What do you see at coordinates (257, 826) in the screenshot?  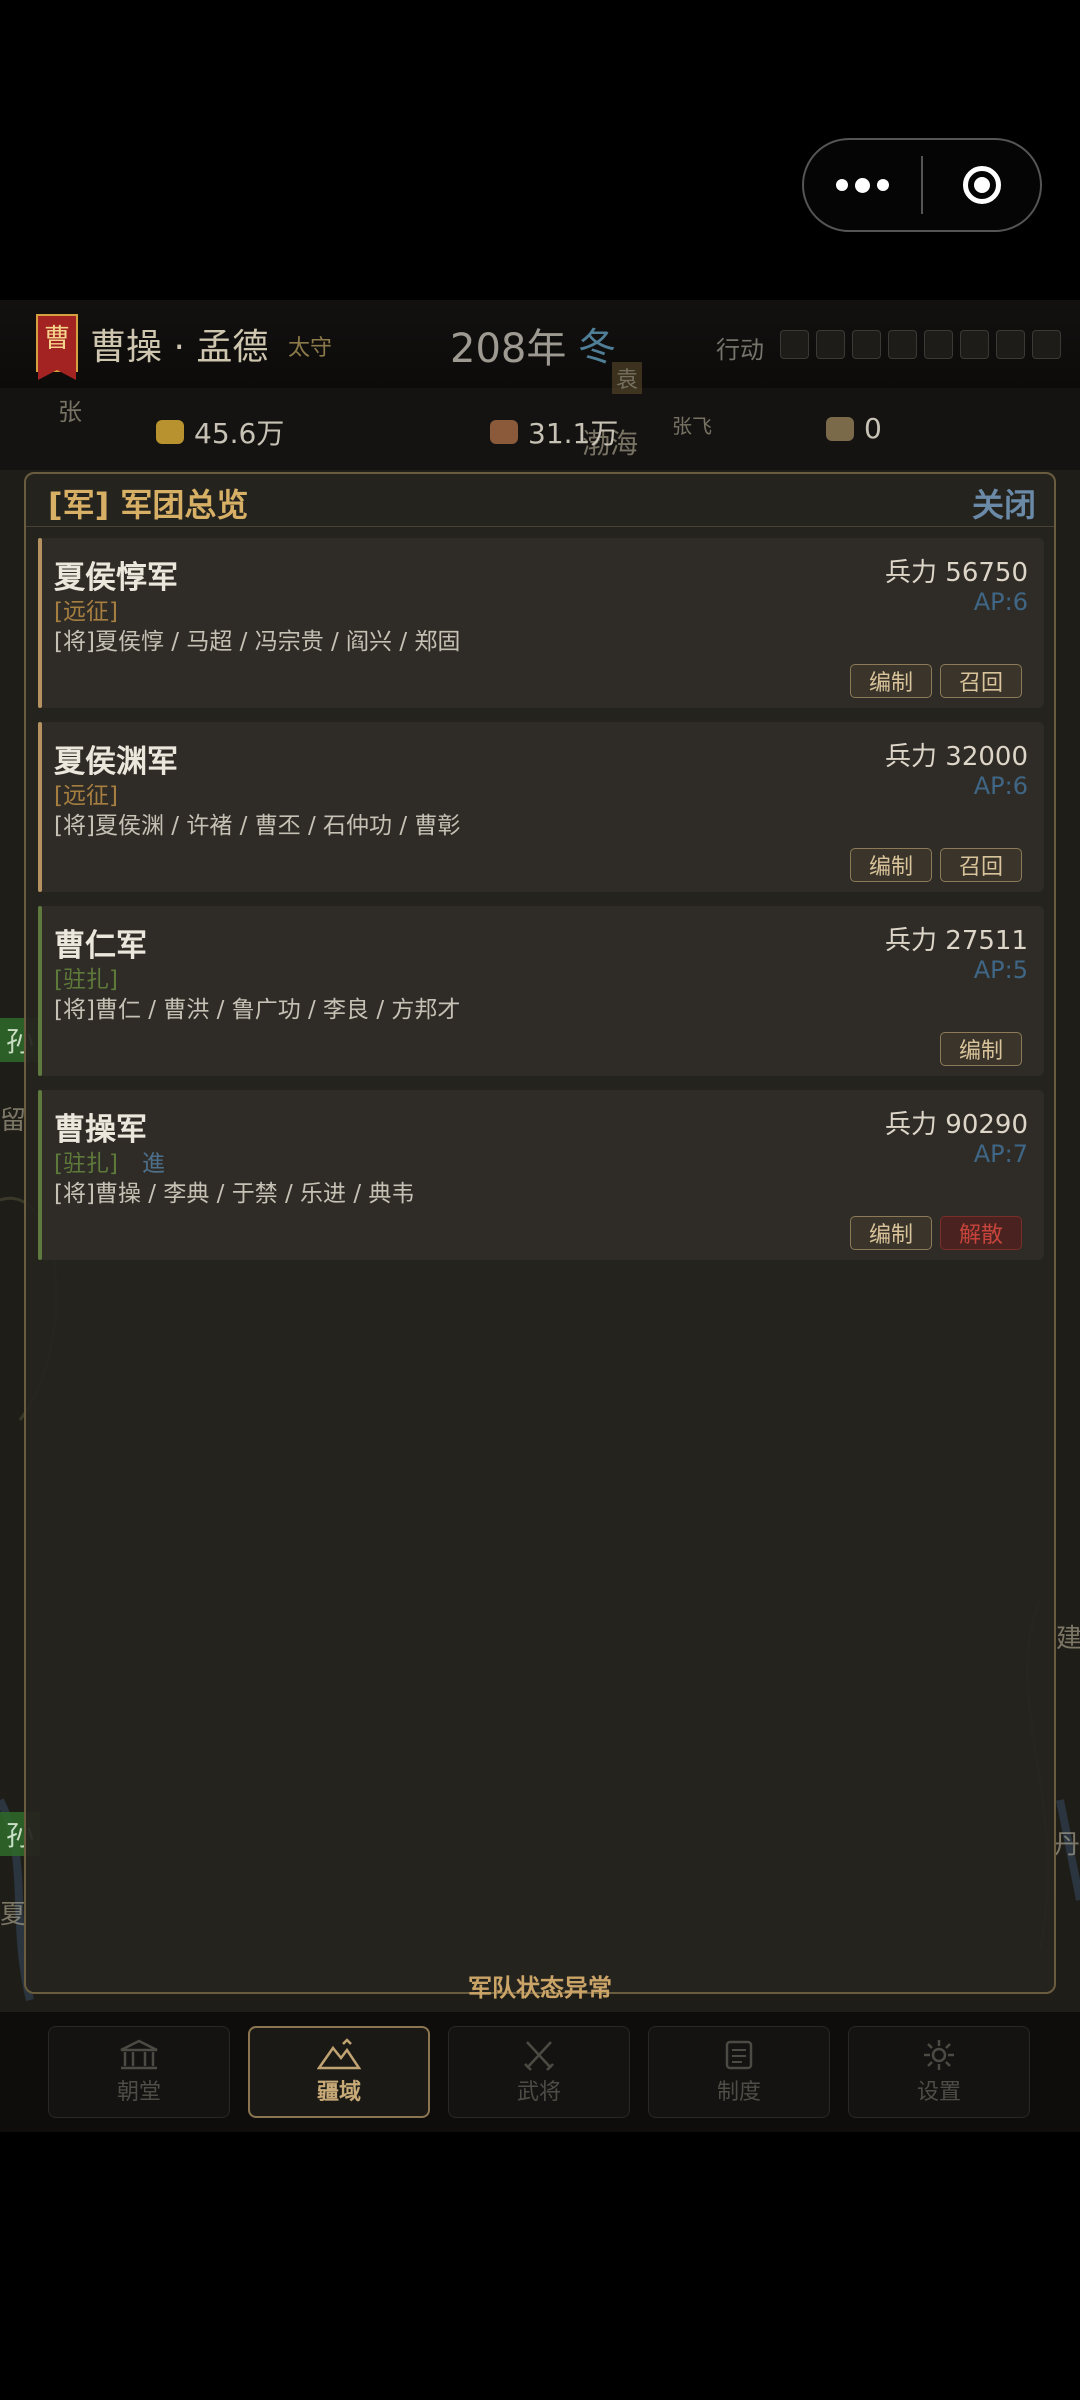 I see `army-generals: [将]夏侯渊 / 许褚 / 曹丕 / 石仲功 / 曹彰` at bounding box center [257, 826].